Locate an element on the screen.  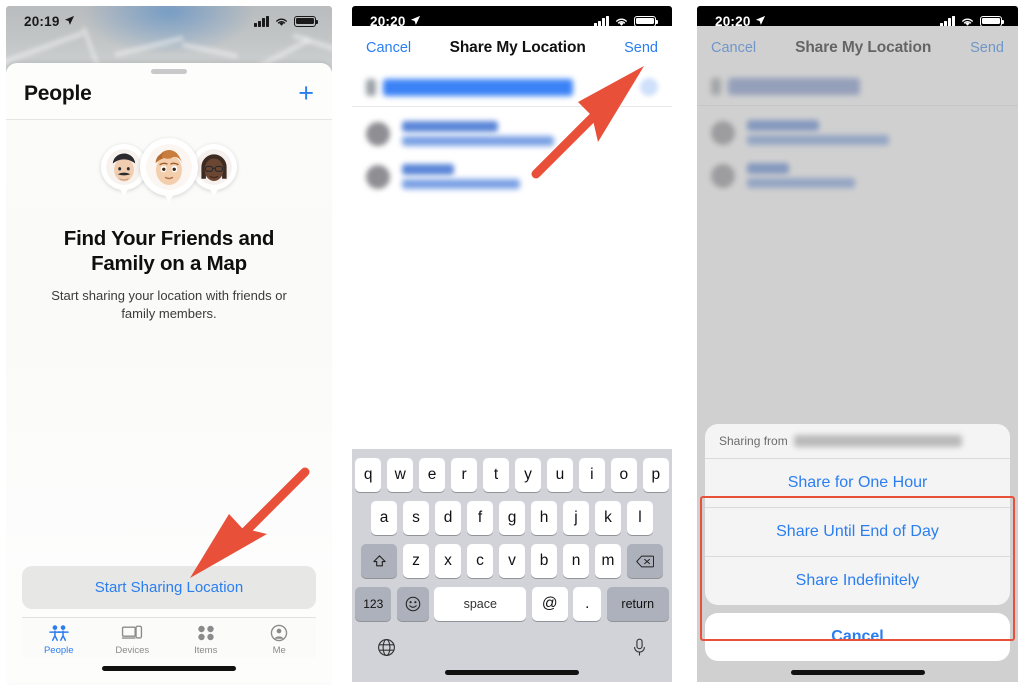
key-p: p is located at coordinates (656, 475).